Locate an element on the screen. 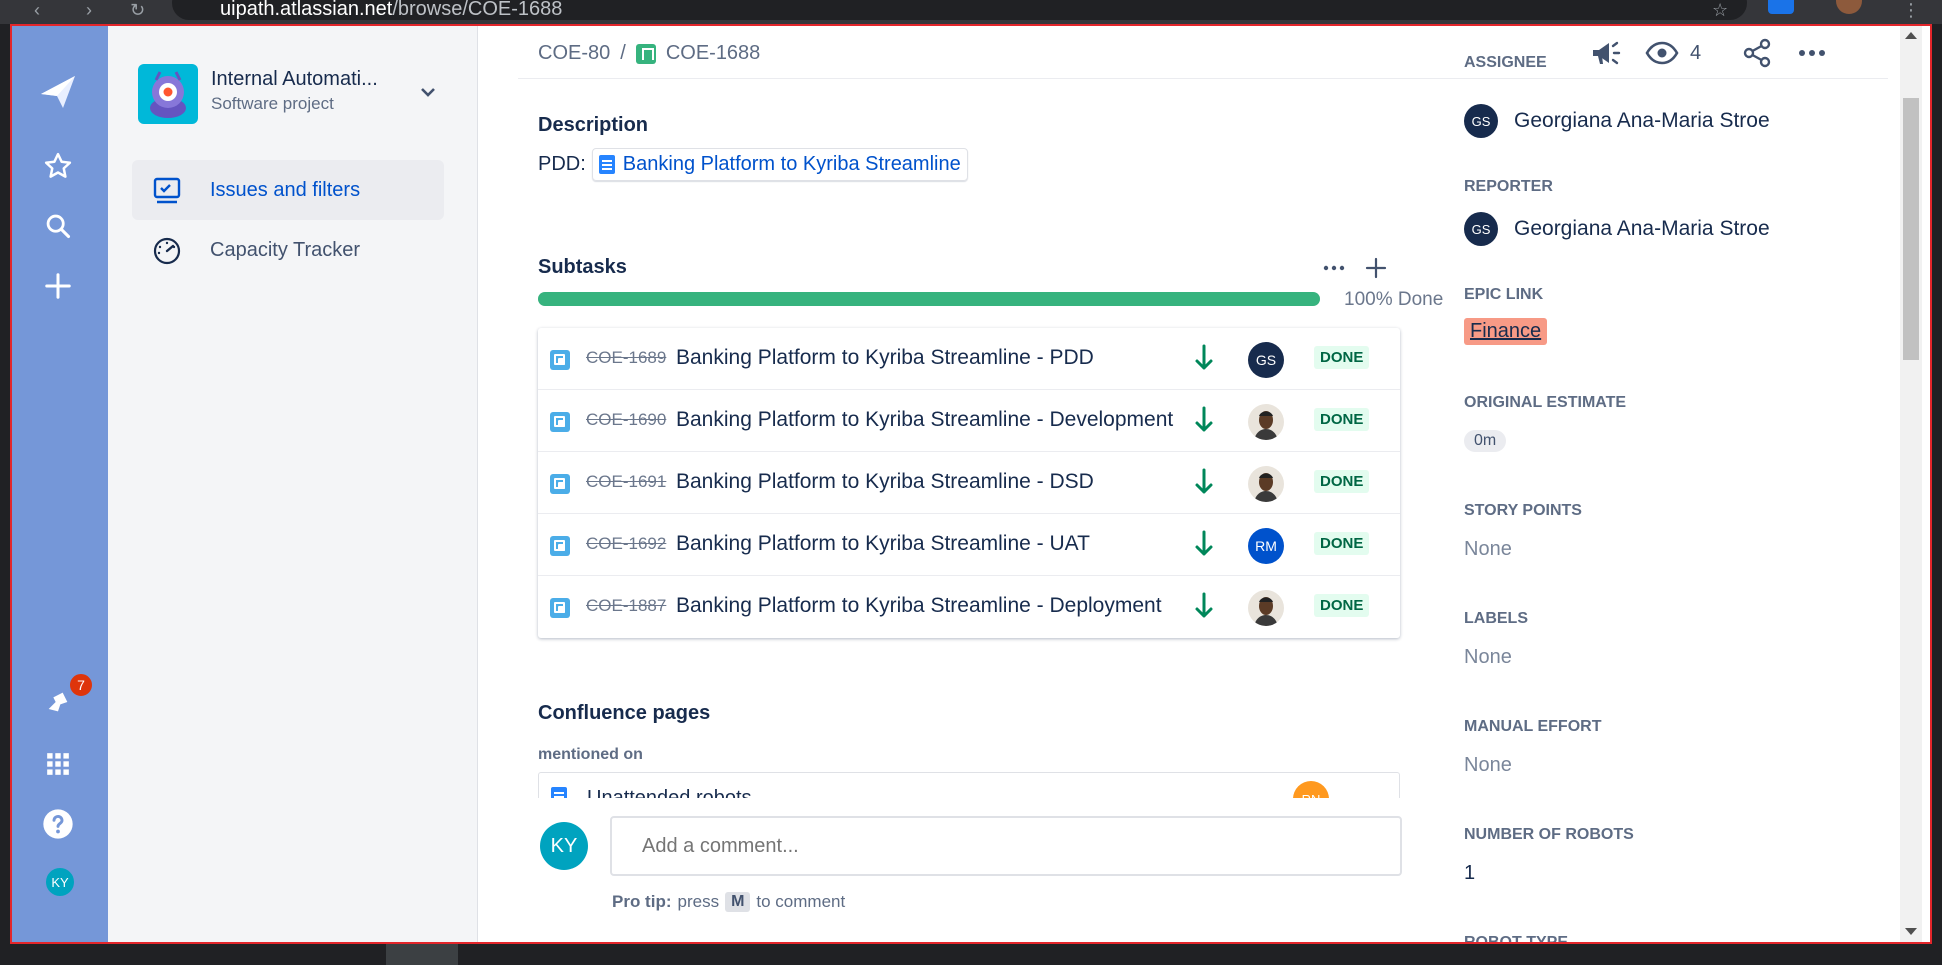 This screenshot has height=965, width=1942. bookmark-star-icon: ☆ is located at coordinates (1720, 10).